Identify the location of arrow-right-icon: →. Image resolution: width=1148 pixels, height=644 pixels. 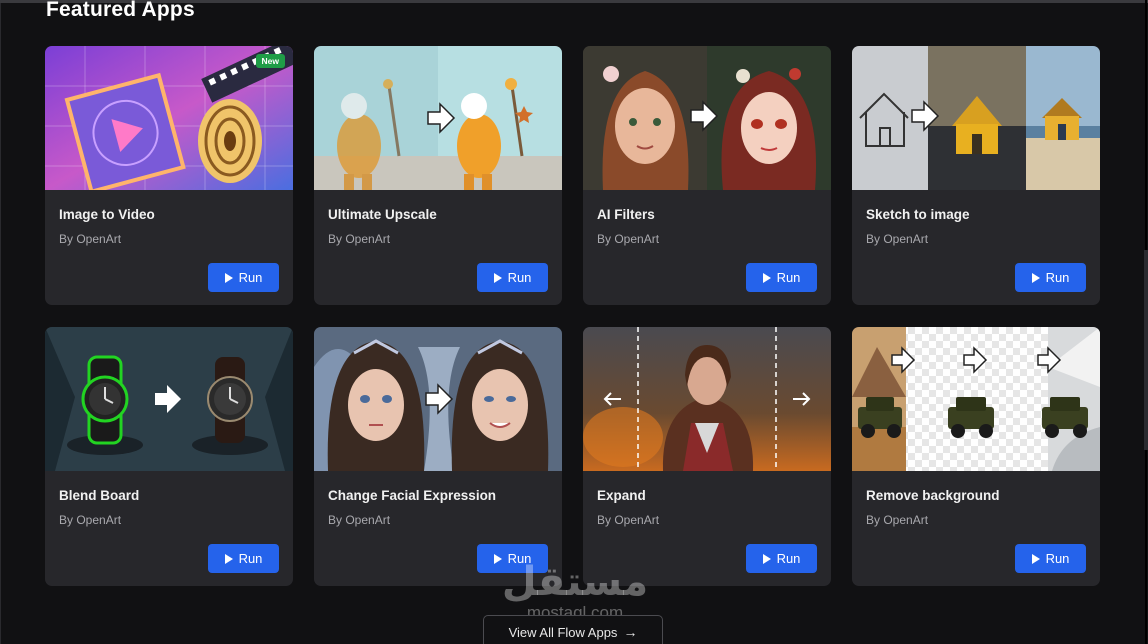
(630, 632).